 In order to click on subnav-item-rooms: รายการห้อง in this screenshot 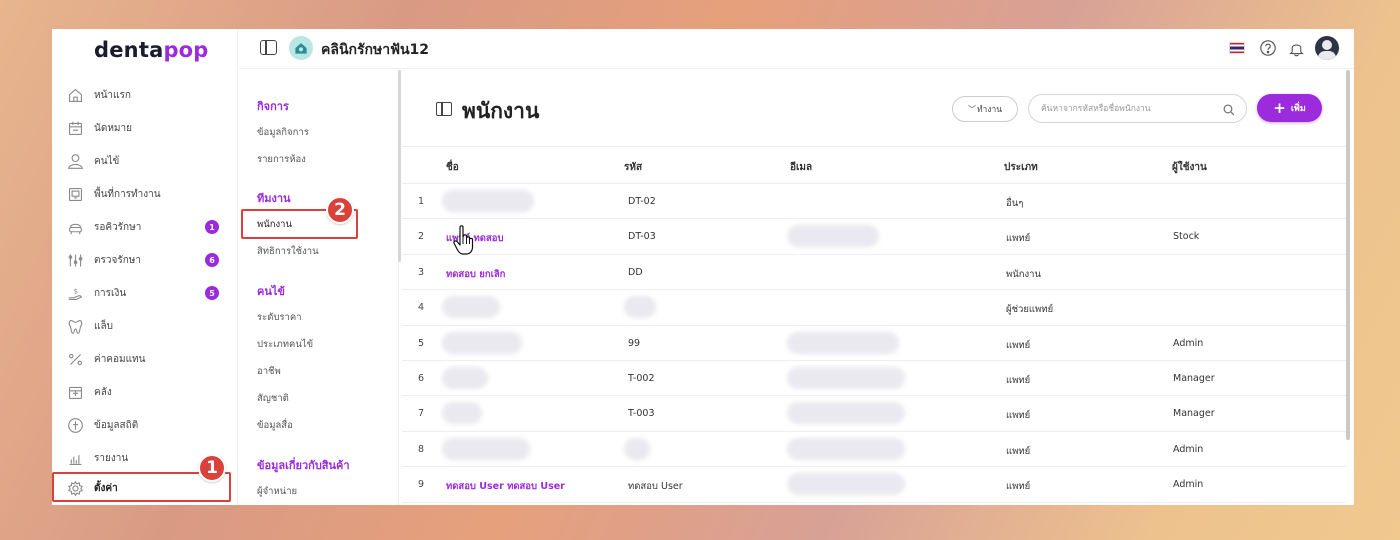, I will do `click(281, 159)`.